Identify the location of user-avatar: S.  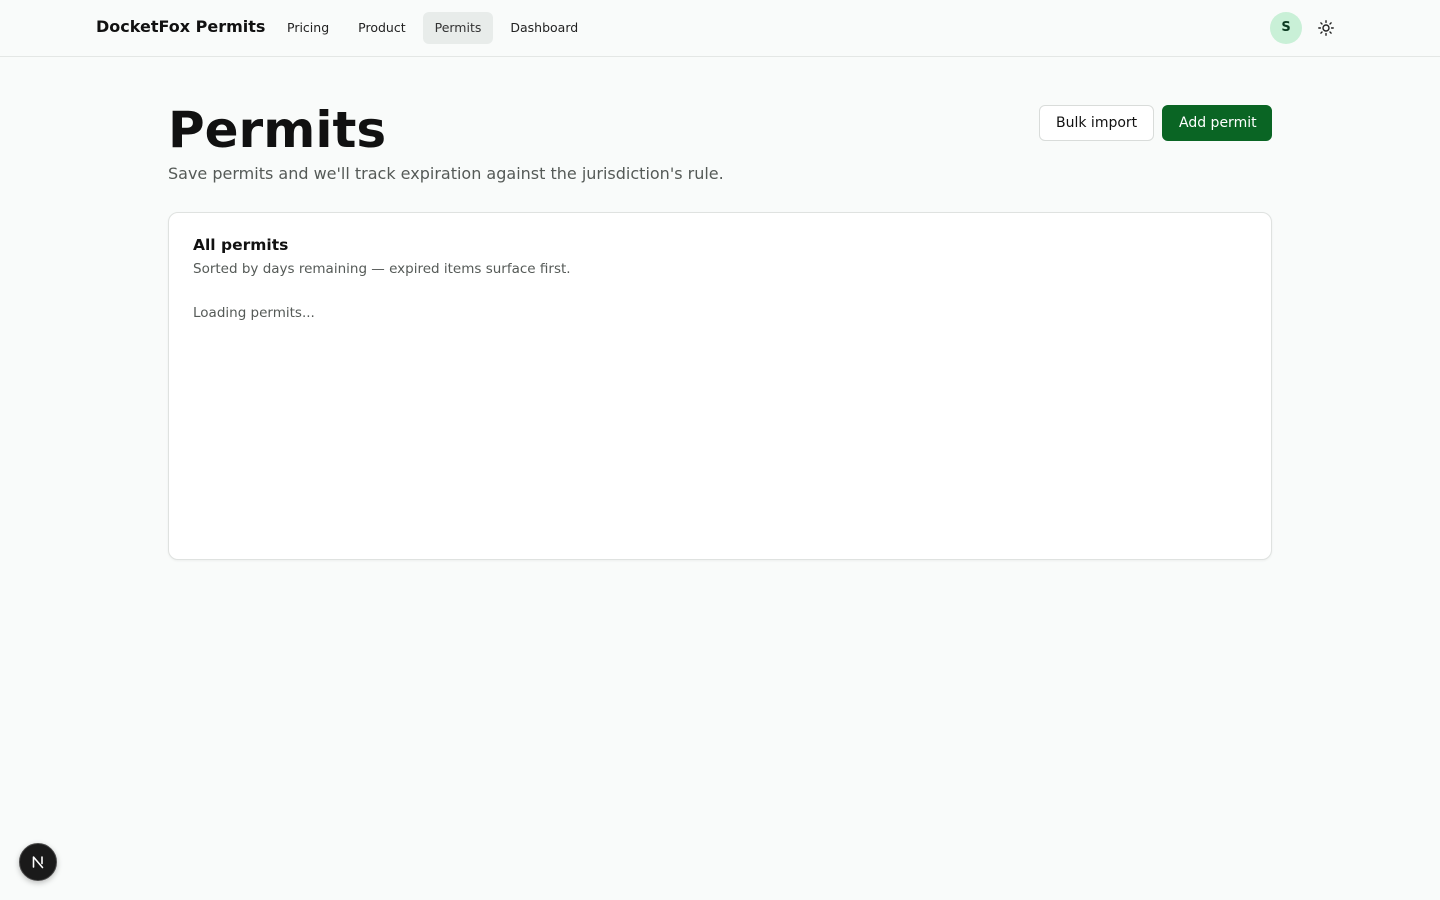
(1286, 28).